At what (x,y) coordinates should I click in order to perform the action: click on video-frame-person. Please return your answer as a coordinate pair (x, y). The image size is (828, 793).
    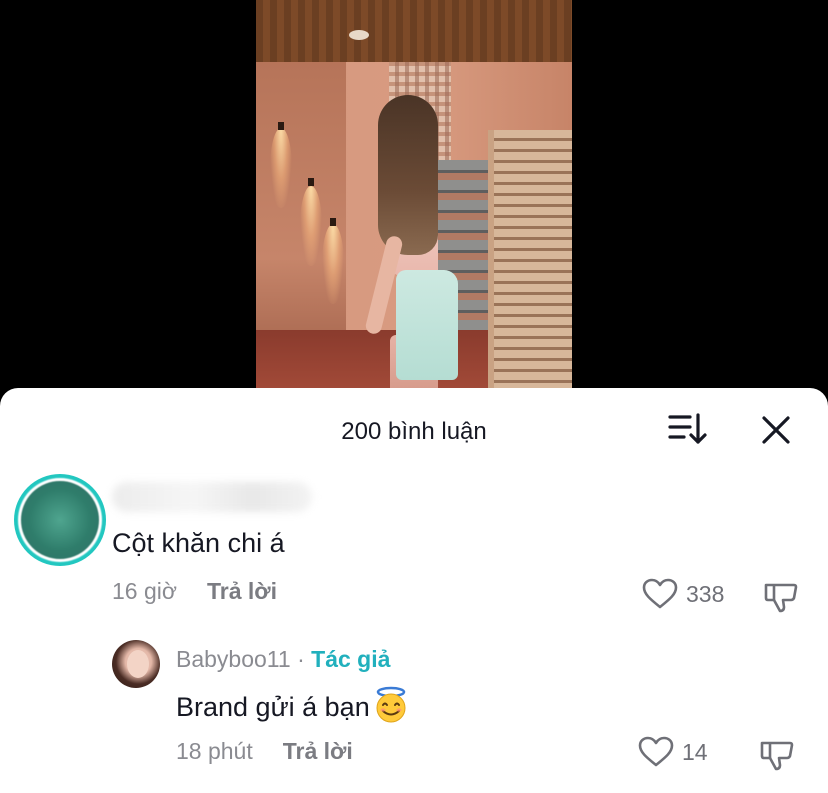
    Looking at the image, I should click on (387, 242).